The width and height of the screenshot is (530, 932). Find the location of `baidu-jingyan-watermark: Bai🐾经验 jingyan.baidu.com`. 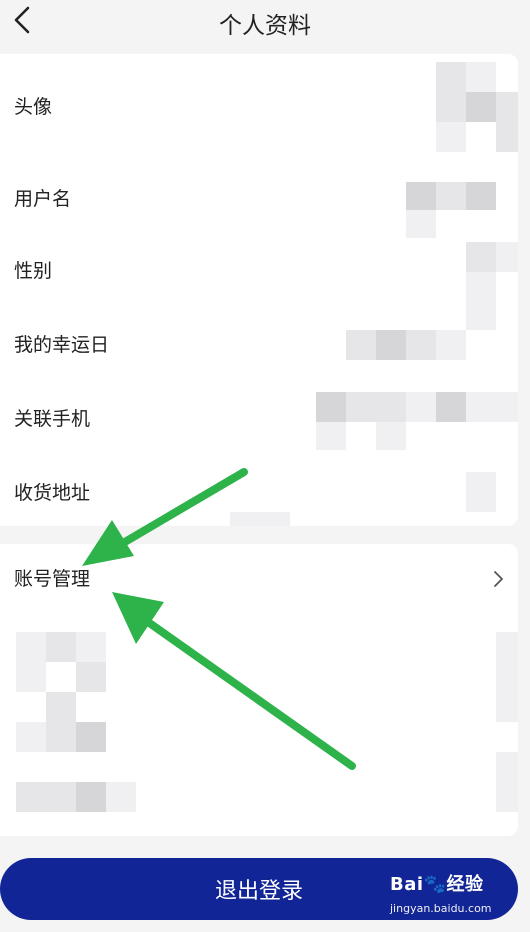

baidu-jingyan-watermark: Bai🐾经验 jingyan.baidu.com is located at coordinates (445, 896).